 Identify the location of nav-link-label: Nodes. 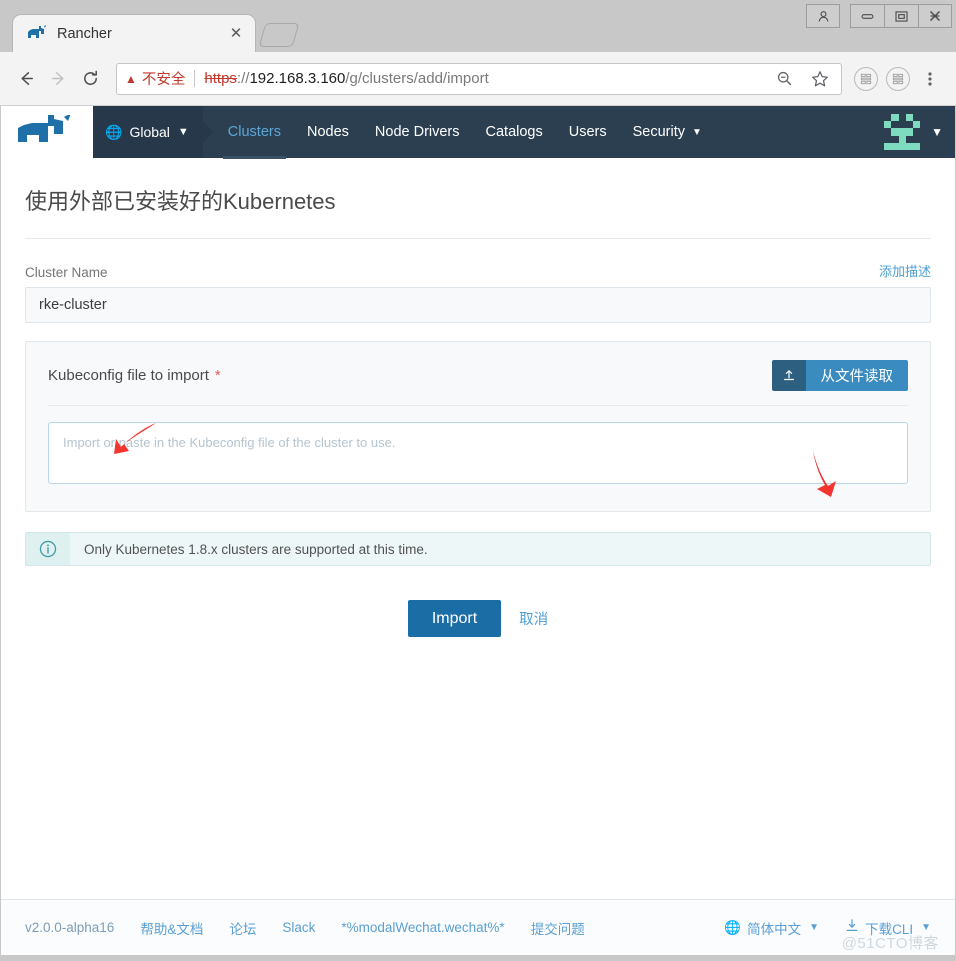
(327, 132).